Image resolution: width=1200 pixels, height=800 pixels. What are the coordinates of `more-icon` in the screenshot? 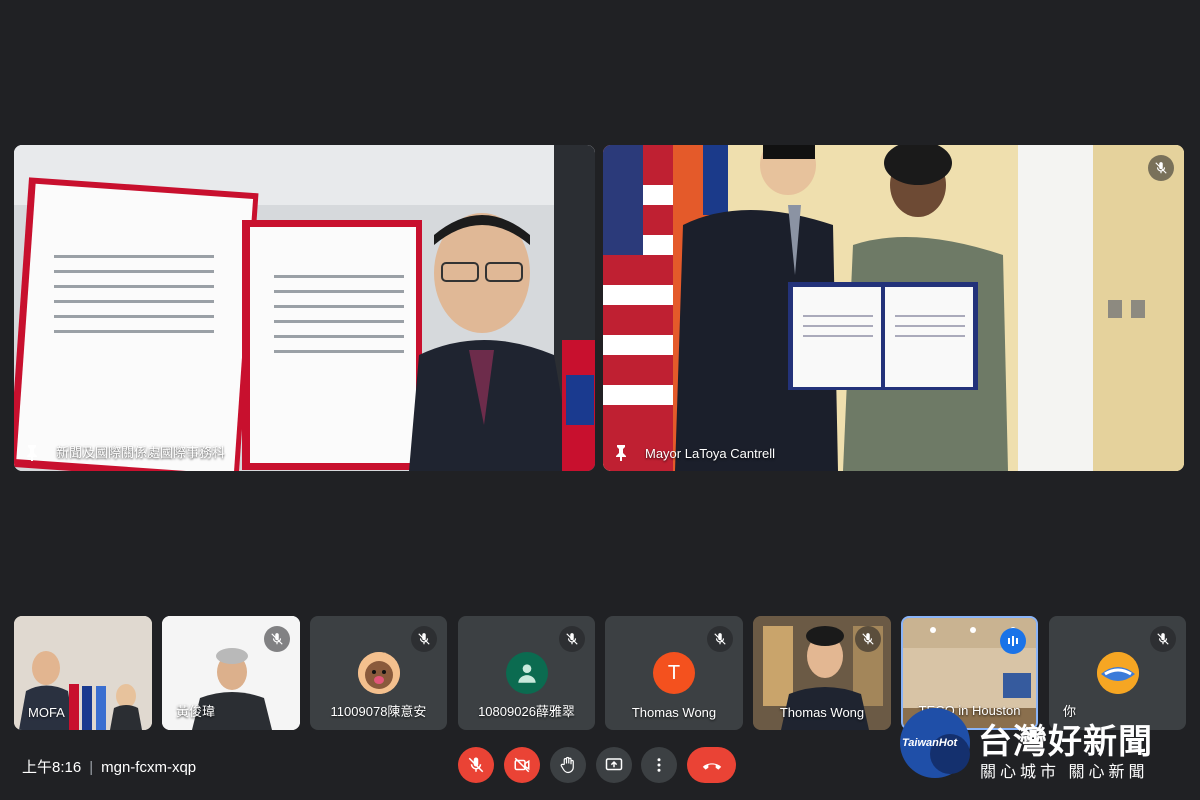 It's located at (659, 765).